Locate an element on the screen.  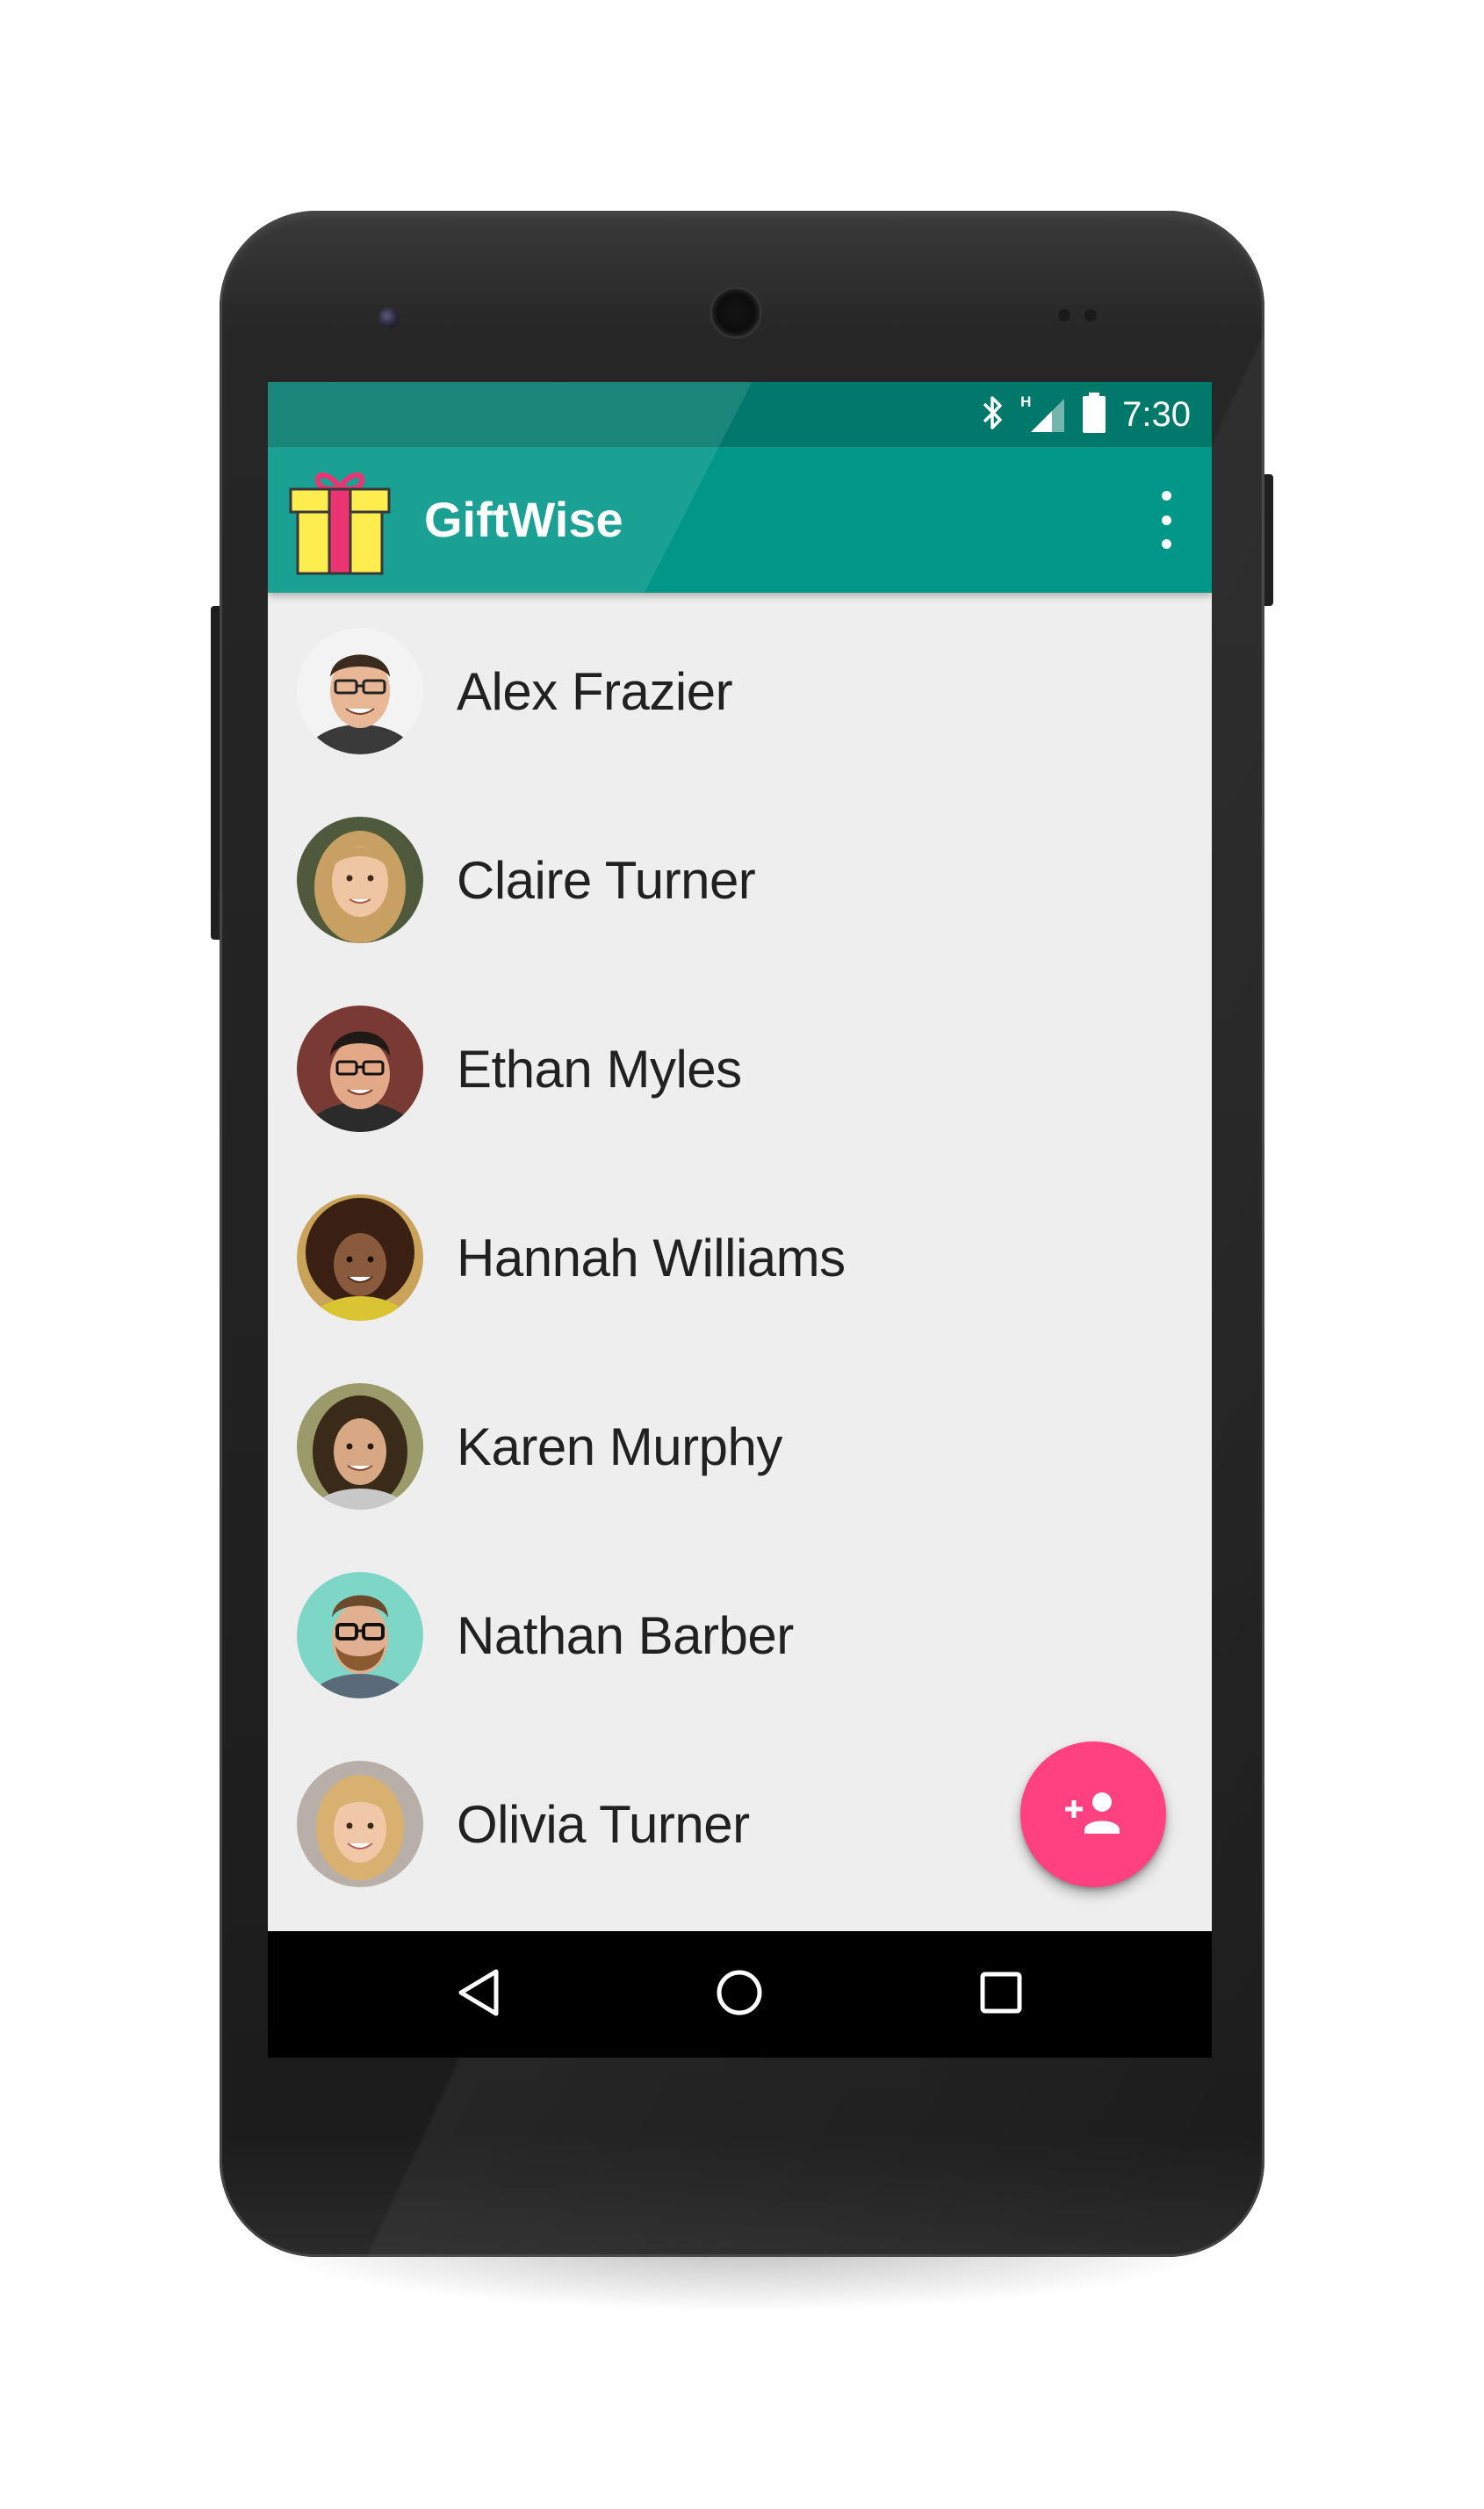
app-title: GiftWise is located at coordinates (523, 519).